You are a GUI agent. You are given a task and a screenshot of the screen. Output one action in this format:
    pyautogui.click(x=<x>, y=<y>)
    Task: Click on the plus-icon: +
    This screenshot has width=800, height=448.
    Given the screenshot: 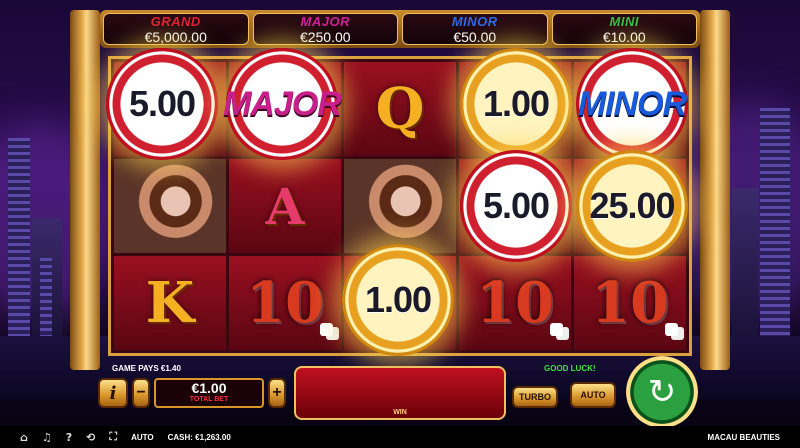 What is the action you would take?
    pyautogui.click(x=277, y=392)
    